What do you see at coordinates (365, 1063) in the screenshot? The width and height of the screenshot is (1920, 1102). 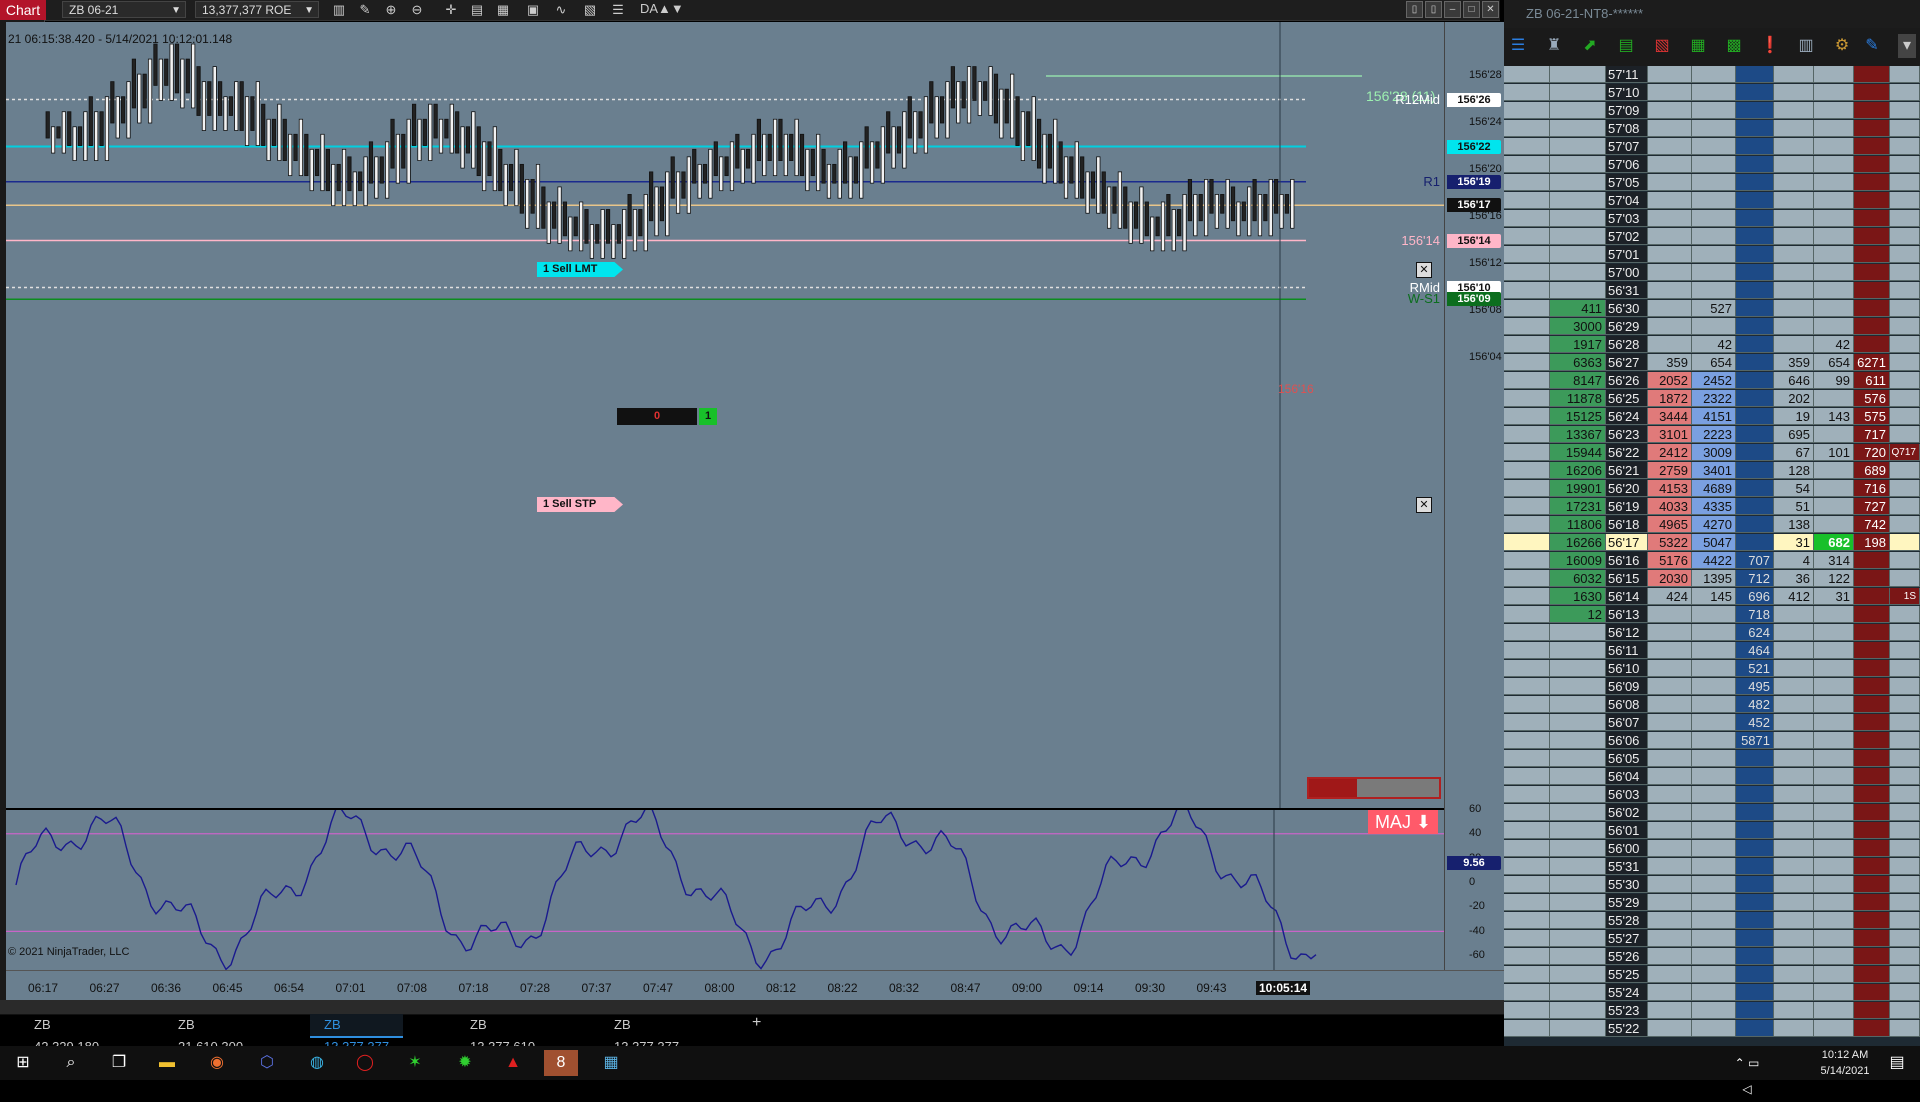 I see `opera-icon: ◯` at bounding box center [365, 1063].